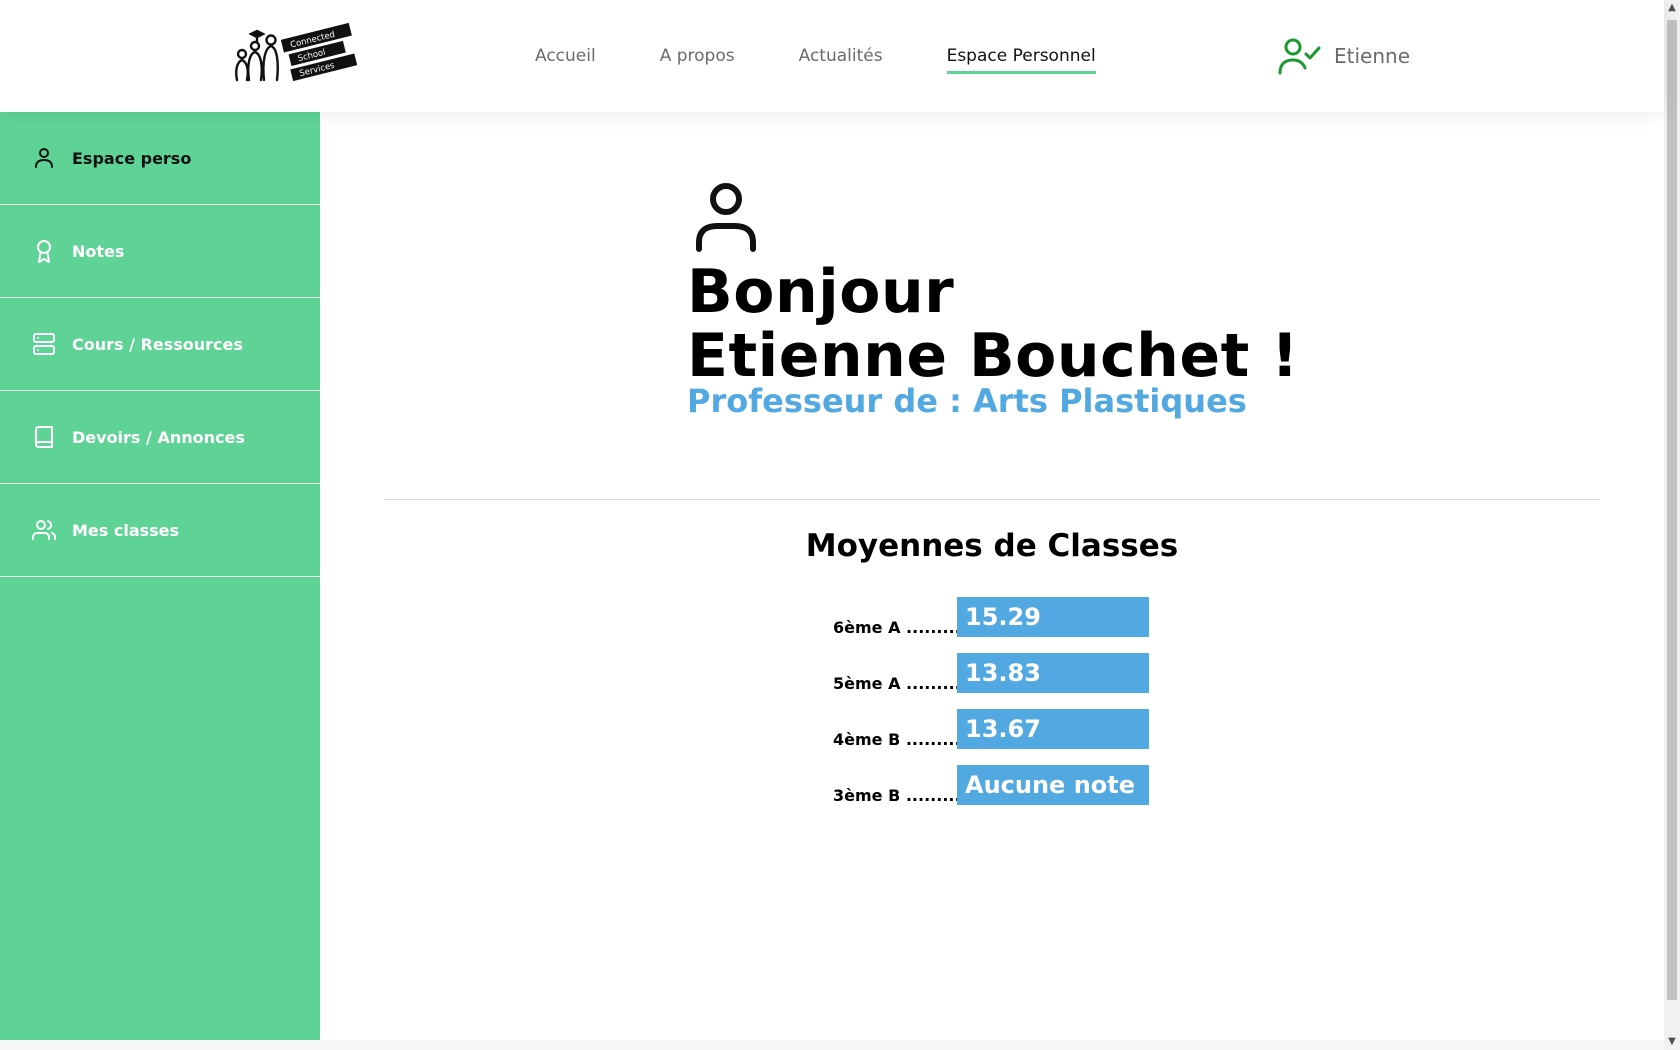  What do you see at coordinates (726, 216) in the screenshot?
I see `profile-user-icon` at bounding box center [726, 216].